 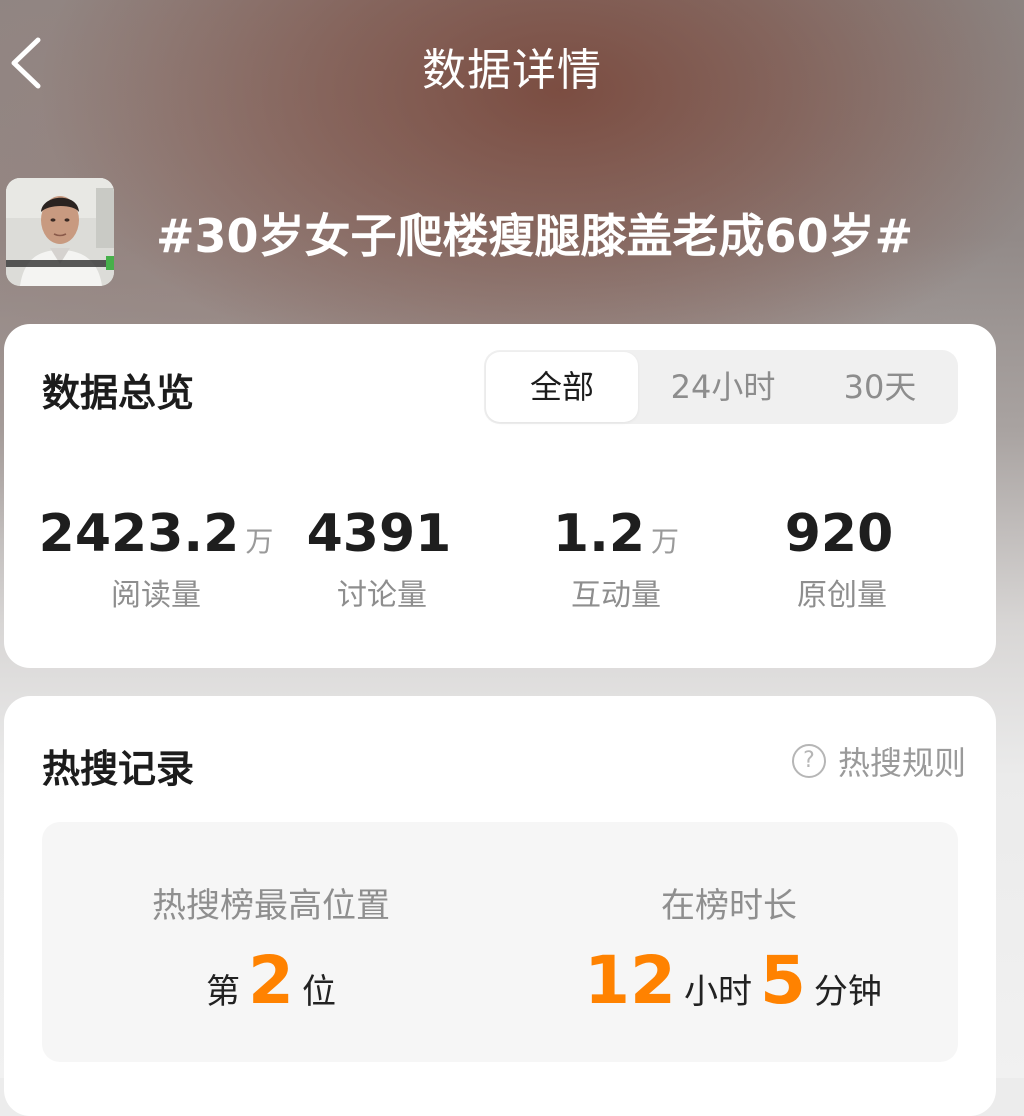 I want to click on tab-24h: 24小时, so click(x=723, y=387).